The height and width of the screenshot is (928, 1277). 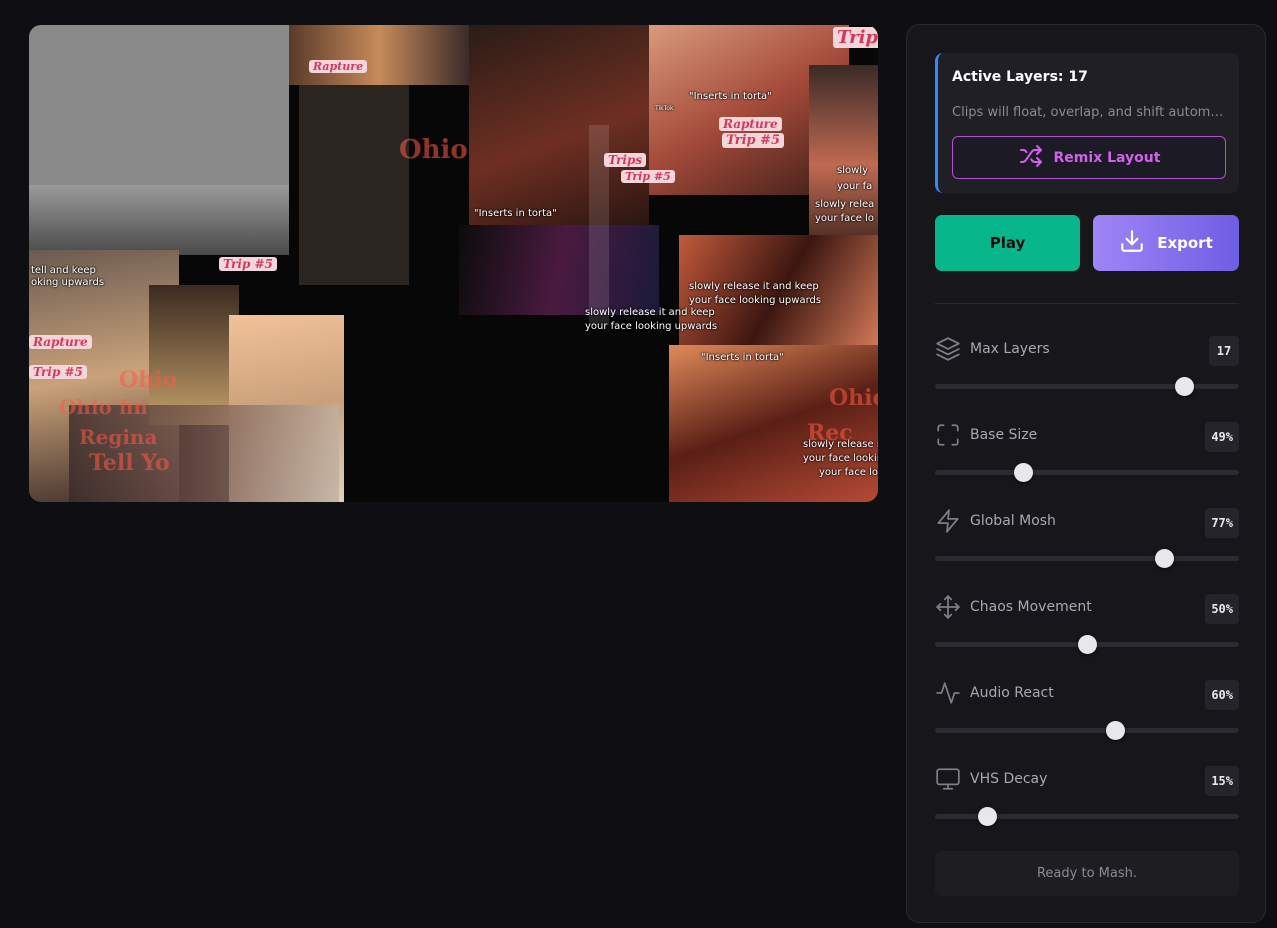 I want to click on overlay-caption: TikTok, so click(x=664, y=108).